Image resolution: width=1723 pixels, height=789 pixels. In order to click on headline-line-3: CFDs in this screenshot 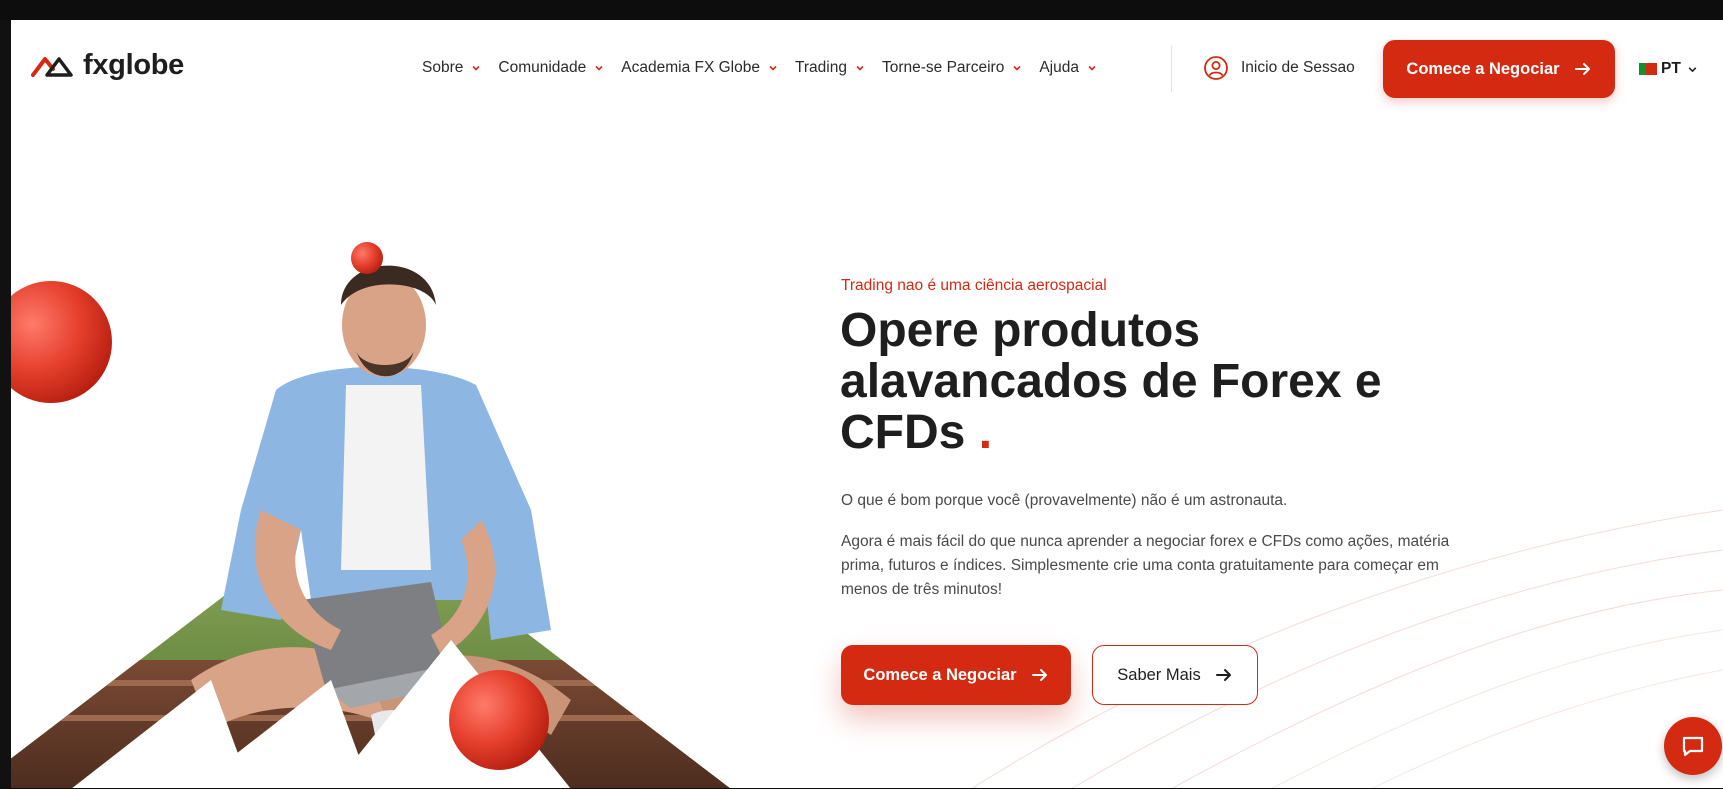, I will do `click(903, 432)`.